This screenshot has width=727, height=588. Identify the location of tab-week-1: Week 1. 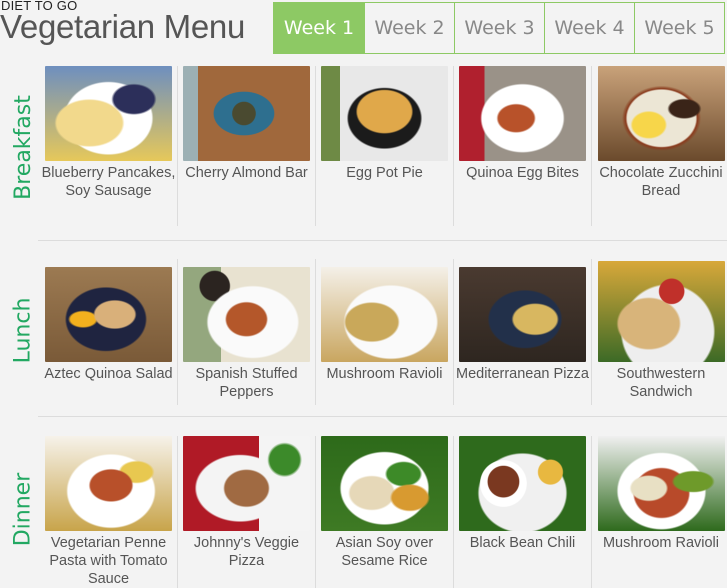
(319, 28).